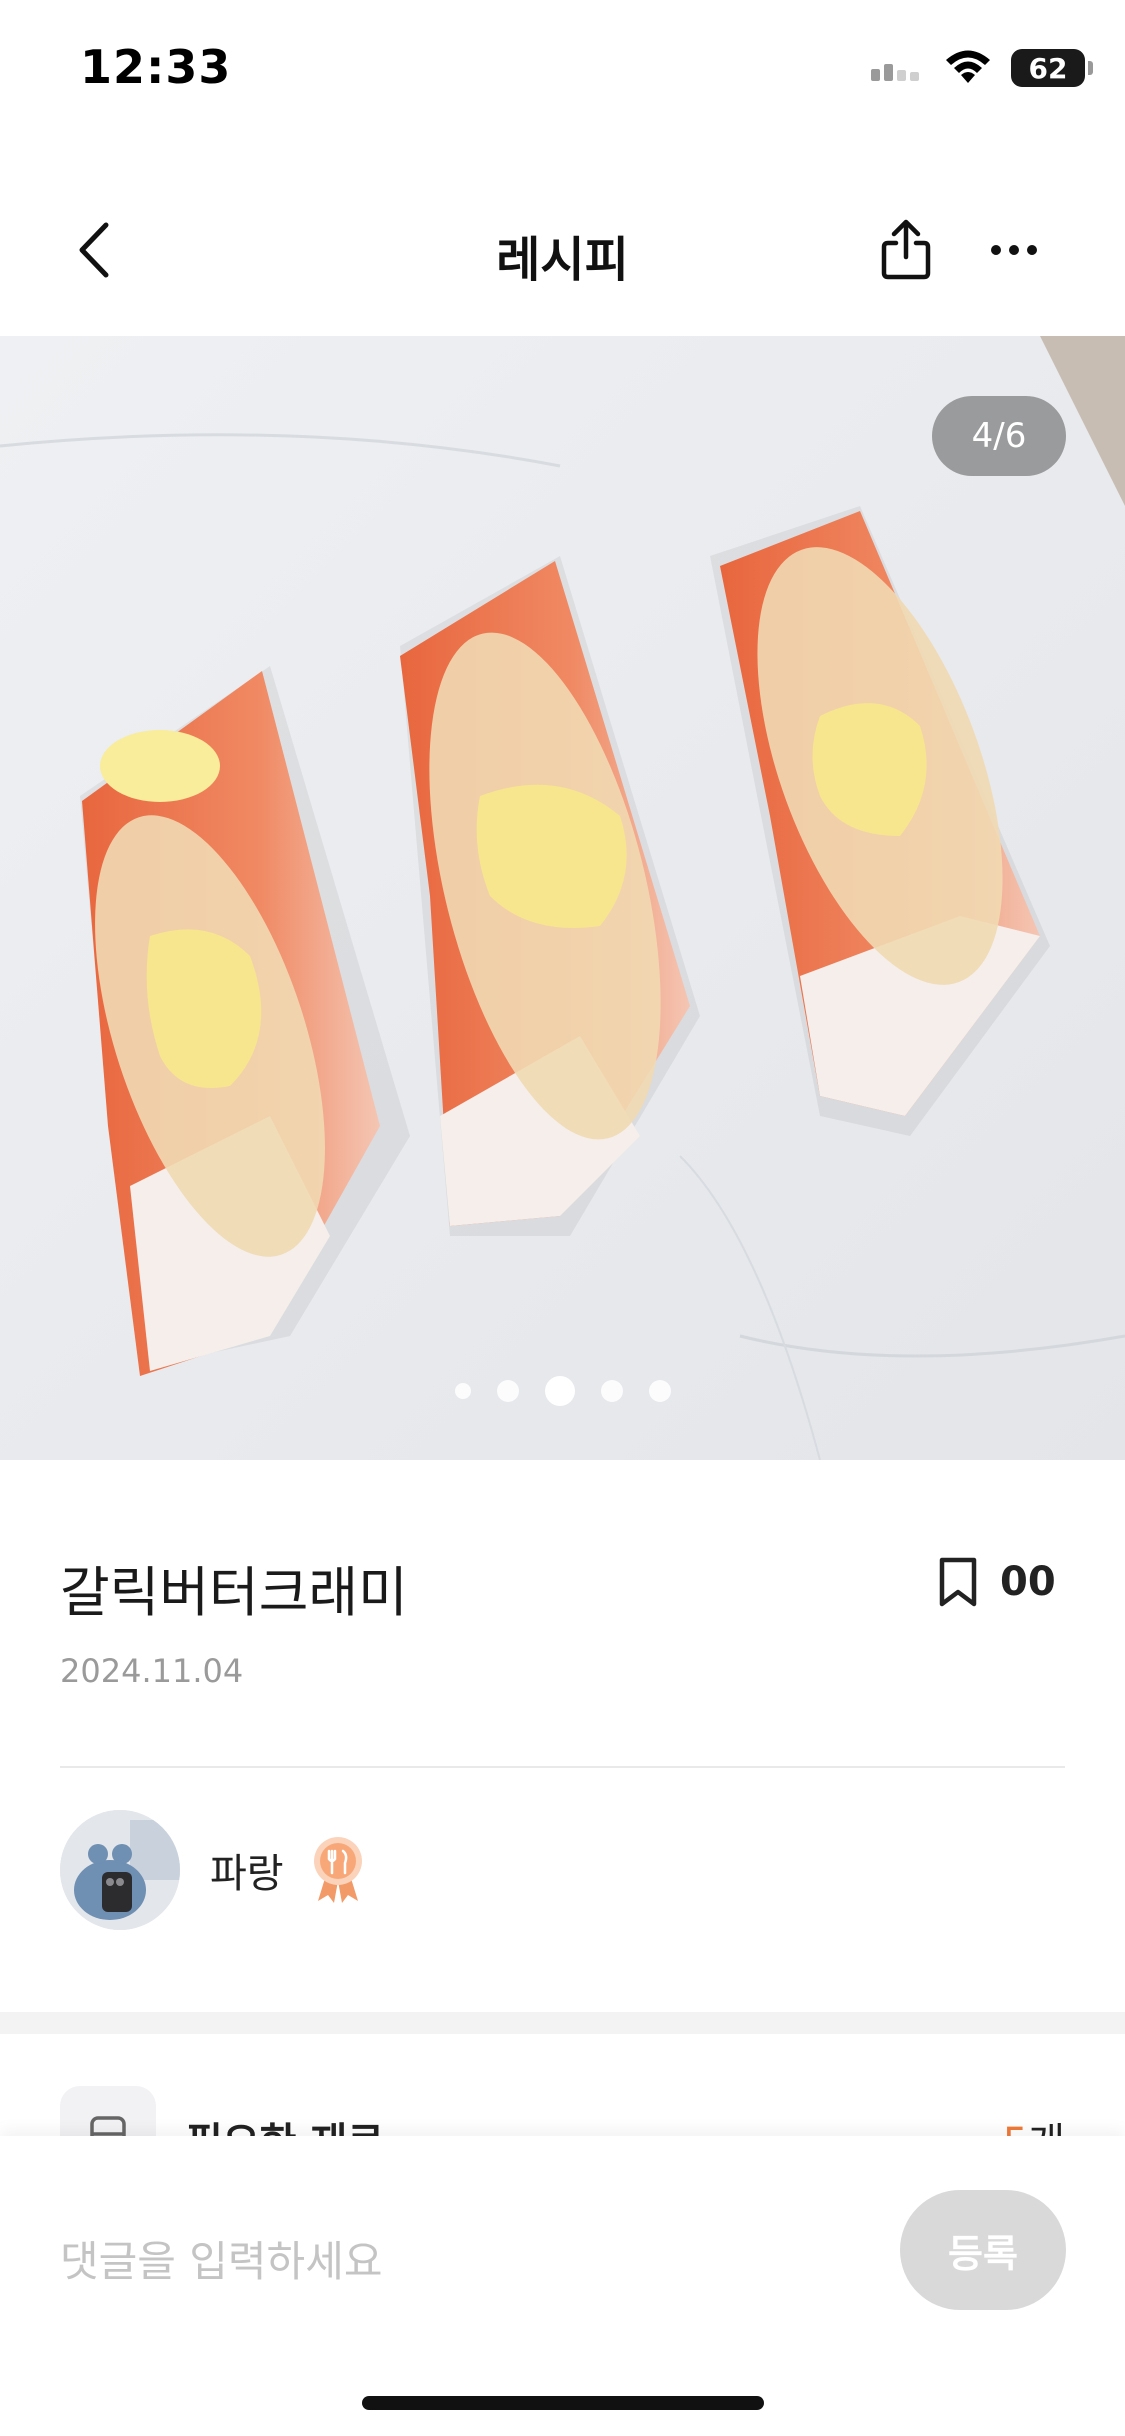 This screenshot has width=1125, height=2436. What do you see at coordinates (460, 2261) in the screenshot?
I see `comment-input` at bounding box center [460, 2261].